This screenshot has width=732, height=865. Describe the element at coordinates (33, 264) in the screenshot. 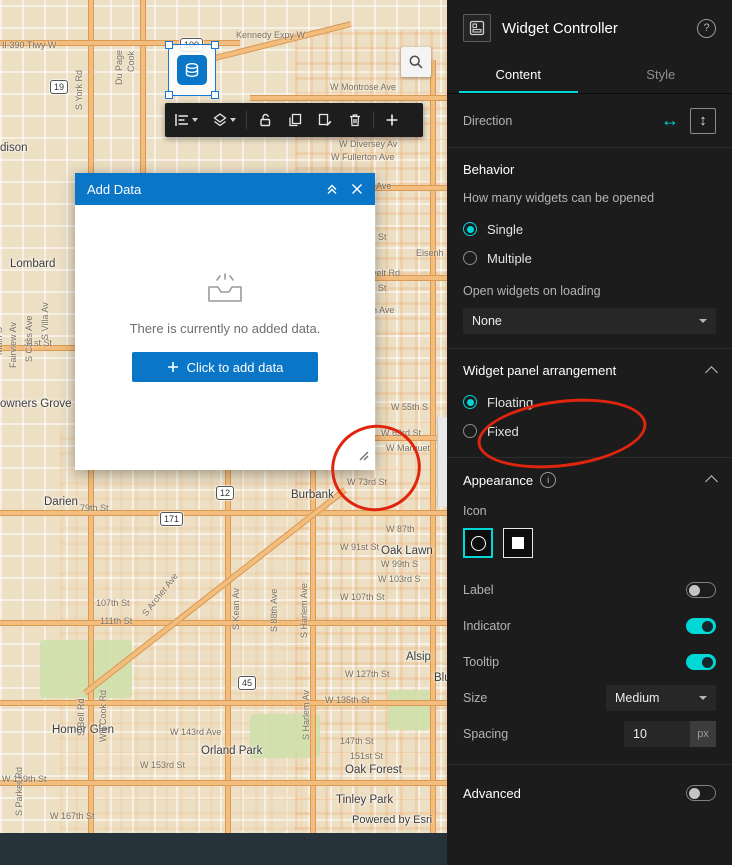

I see `map-label: Lombard` at that location.